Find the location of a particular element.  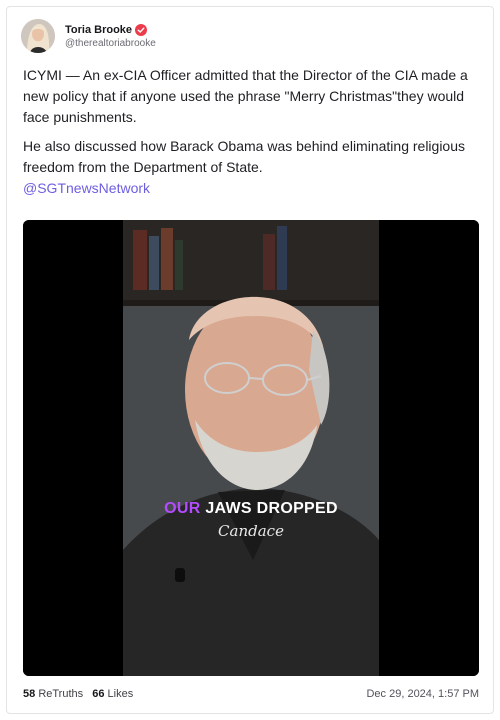

author-name-row: Toria Brooke is located at coordinates (110, 29).